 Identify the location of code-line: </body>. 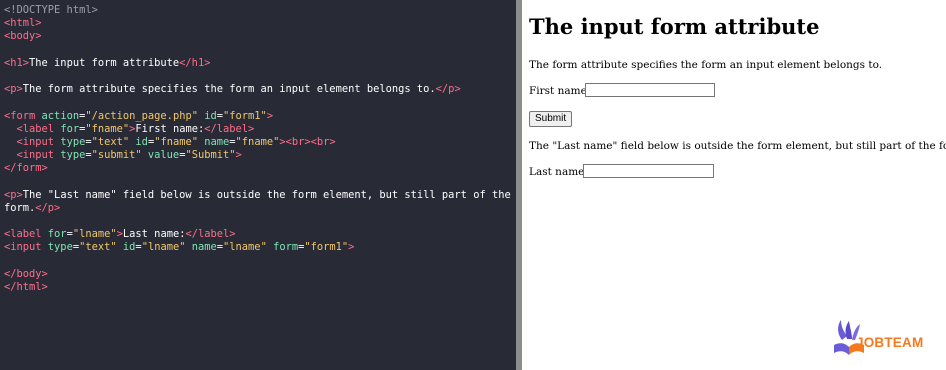
(260, 274).